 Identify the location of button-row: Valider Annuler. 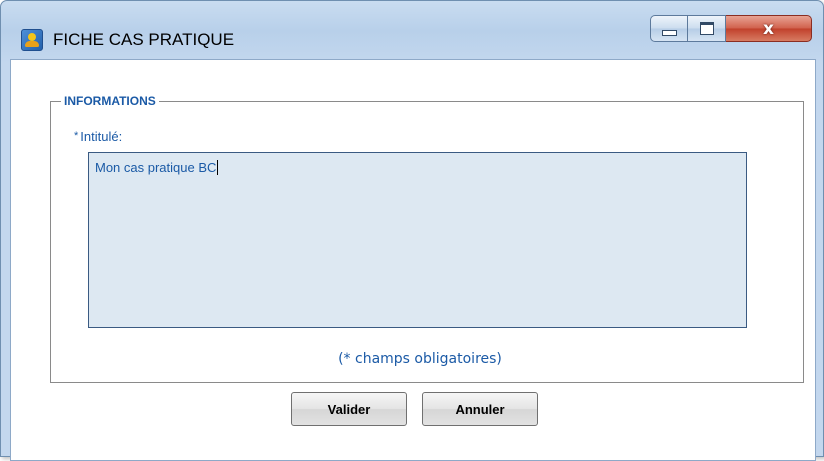
(414, 409).